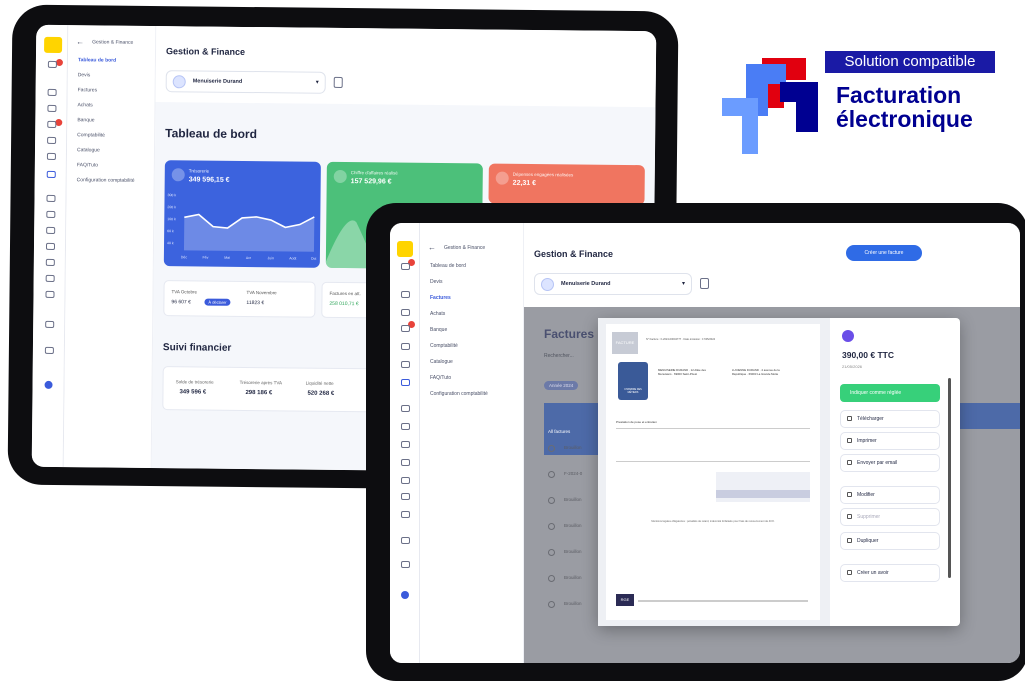 This screenshot has width=1025, height=681. What do you see at coordinates (561, 385) in the screenshot?
I see `filter-chip: Année 2024` at bounding box center [561, 385].